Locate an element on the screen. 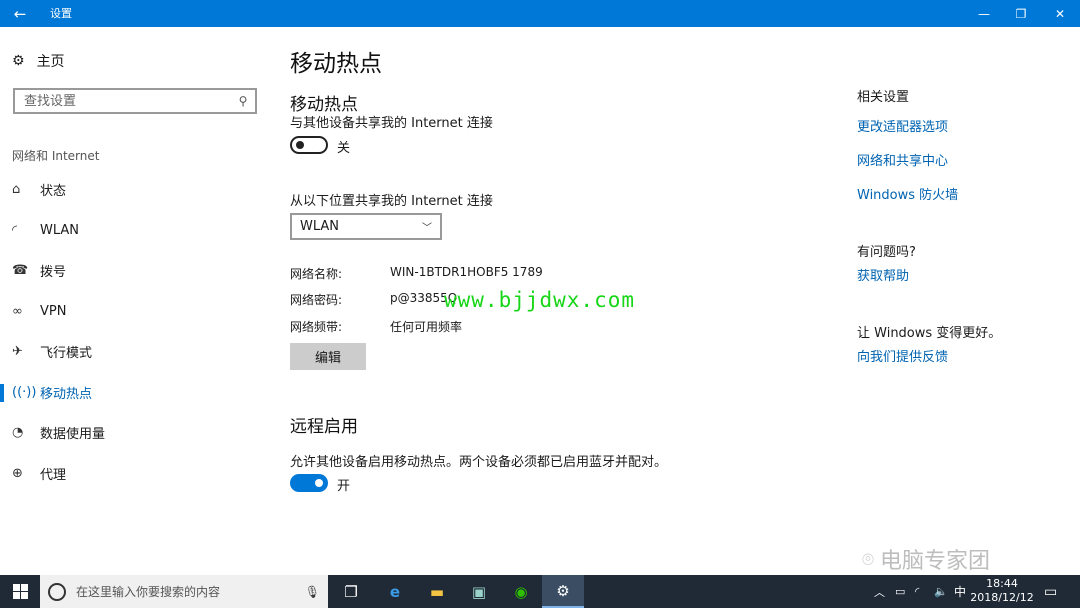 The width and height of the screenshot is (1080, 608). share-from-selected: WLAN is located at coordinates (320, 226).